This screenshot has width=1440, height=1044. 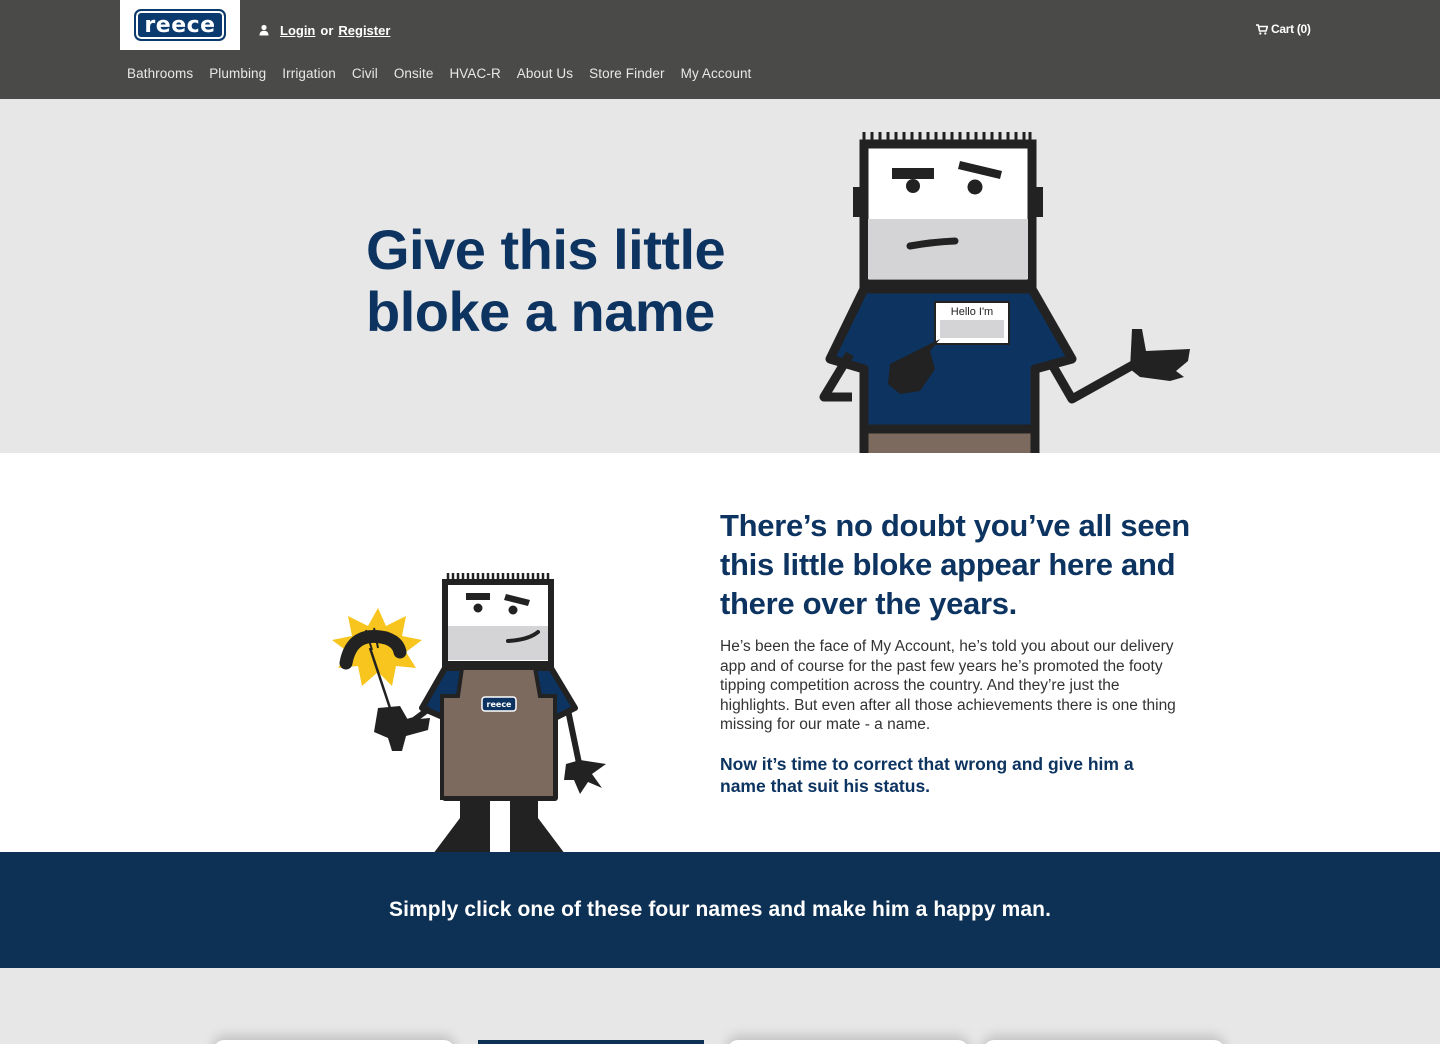 I want to click on reece-logo: reece, so click(x=180, y=25).